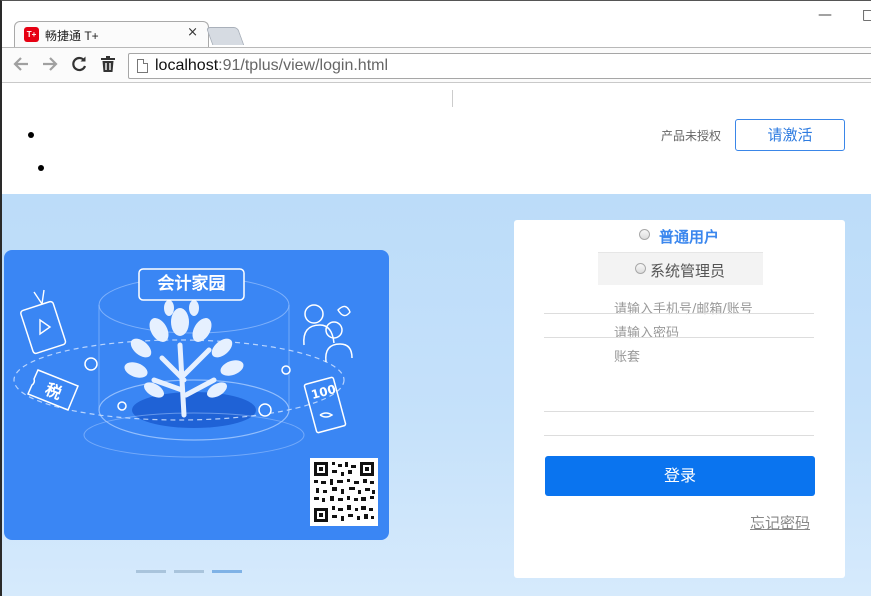 This screenshot has width=871, height=596. I want to click on password-input: 请输入密码, so click(646, 331).